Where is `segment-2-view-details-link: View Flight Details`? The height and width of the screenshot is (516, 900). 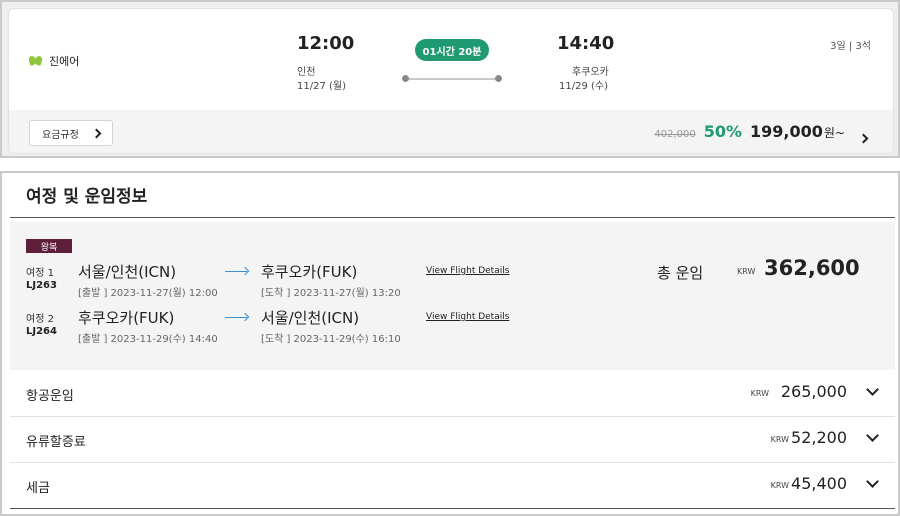
segment-2-view-details-link: View Flight Details is located at coordinates (467, 317).